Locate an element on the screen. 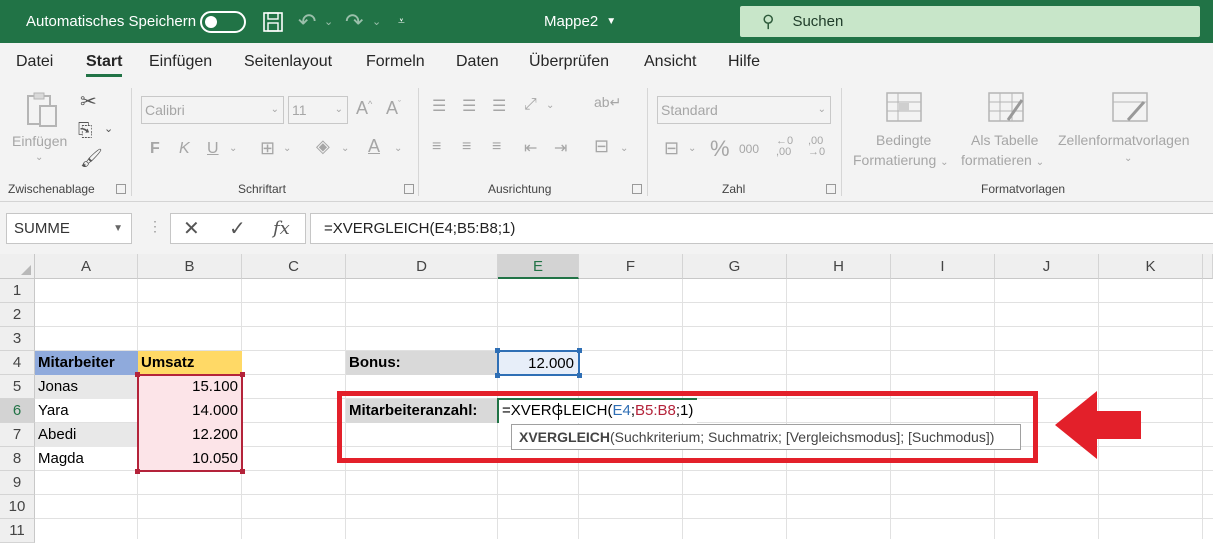  underline-button: U is located at coordinates (213, 149).